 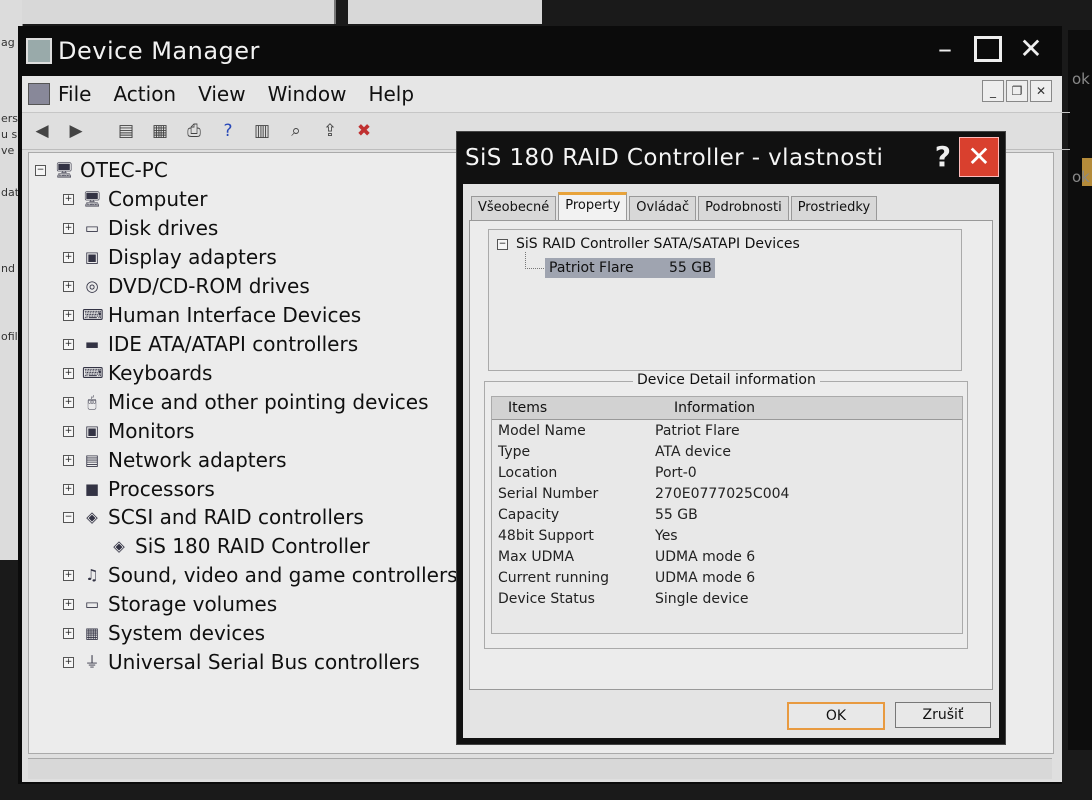 What do you see at coordinates (137, 373) in the screenshot?
I see `tree-item-keyboards: + ⌨ Keyboards` at bounding box center [137, 373].